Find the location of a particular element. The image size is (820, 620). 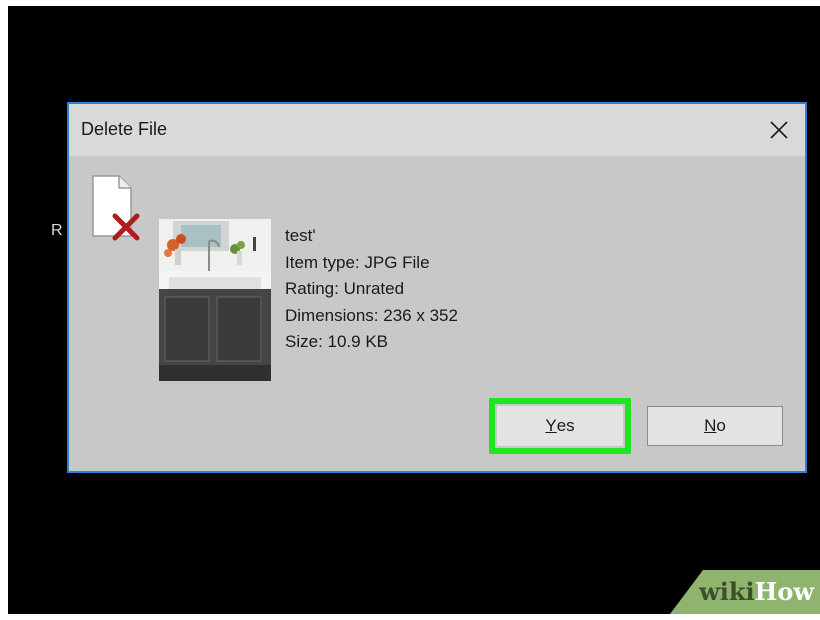

file-item-type: Item type: JPG File is located at coordinates (357, 262).